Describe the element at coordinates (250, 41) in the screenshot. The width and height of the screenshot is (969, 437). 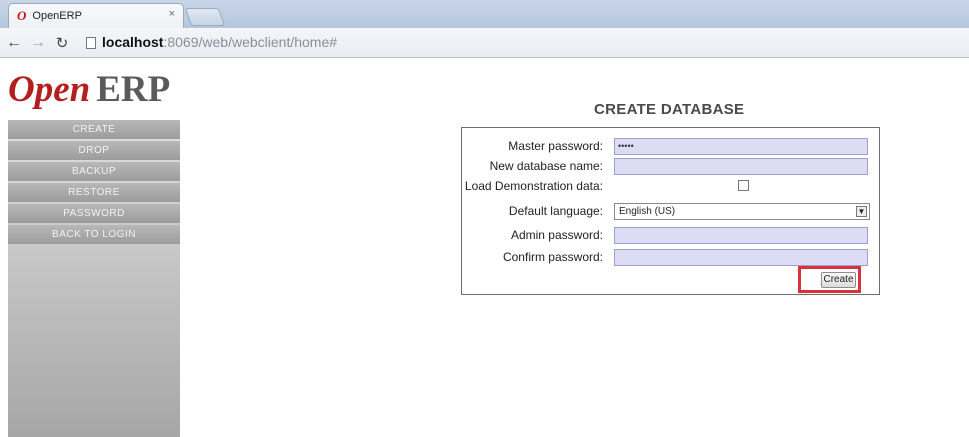
I see `url-path: :8069/web/webclient/home#` at that location.